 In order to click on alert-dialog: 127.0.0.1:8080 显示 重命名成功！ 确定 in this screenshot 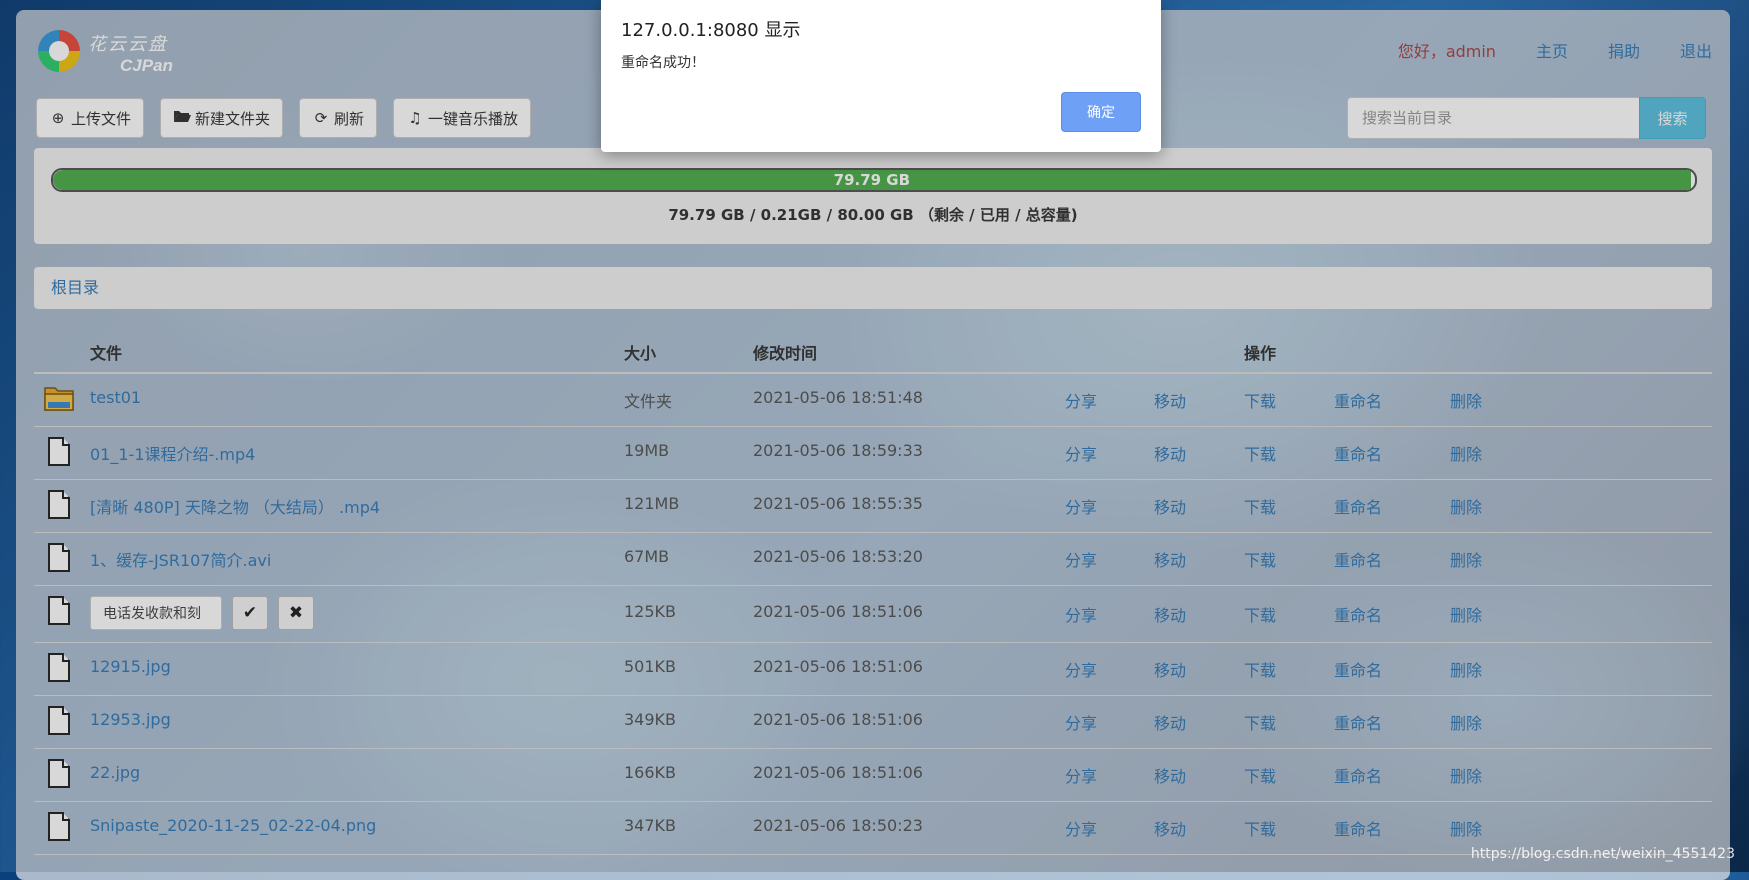, I will do `click(881, 76)`.